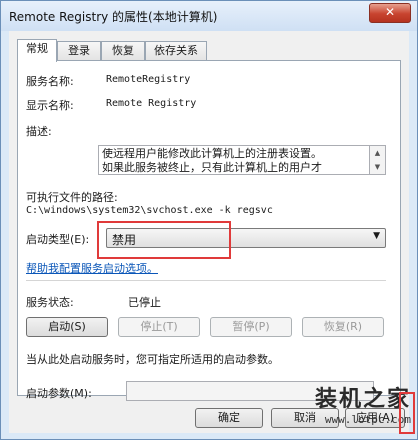 The width and height of the screenshot is (418, 440). What do you see at coordinates (39, 131) in the screenshot?
I see `description-label: 描述:` at bounding box center [39, 131].